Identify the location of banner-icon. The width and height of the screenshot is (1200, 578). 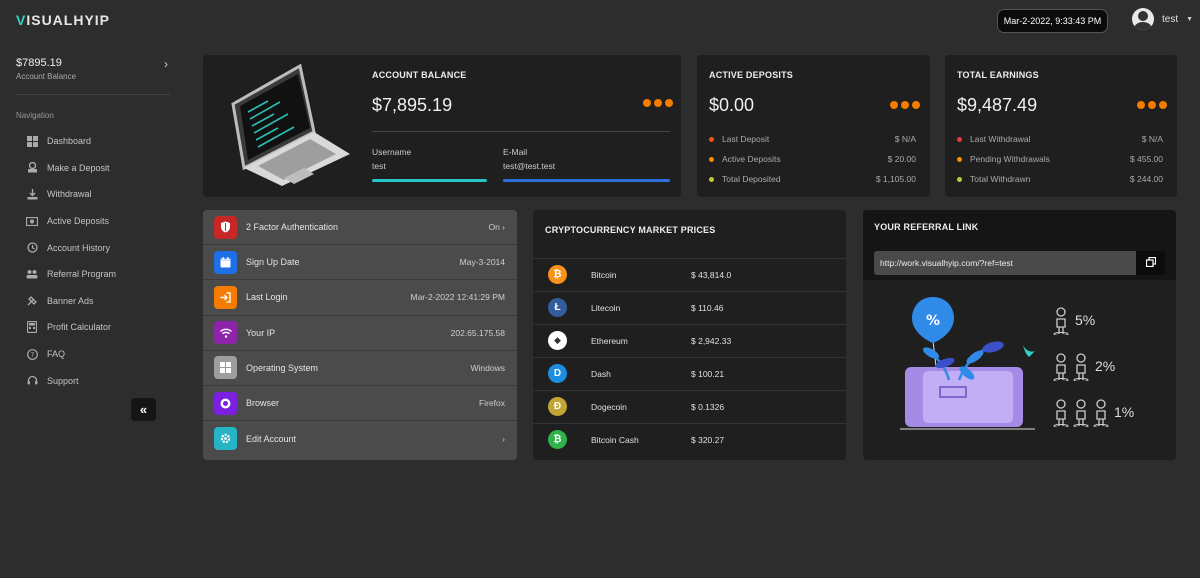
(32, 301).